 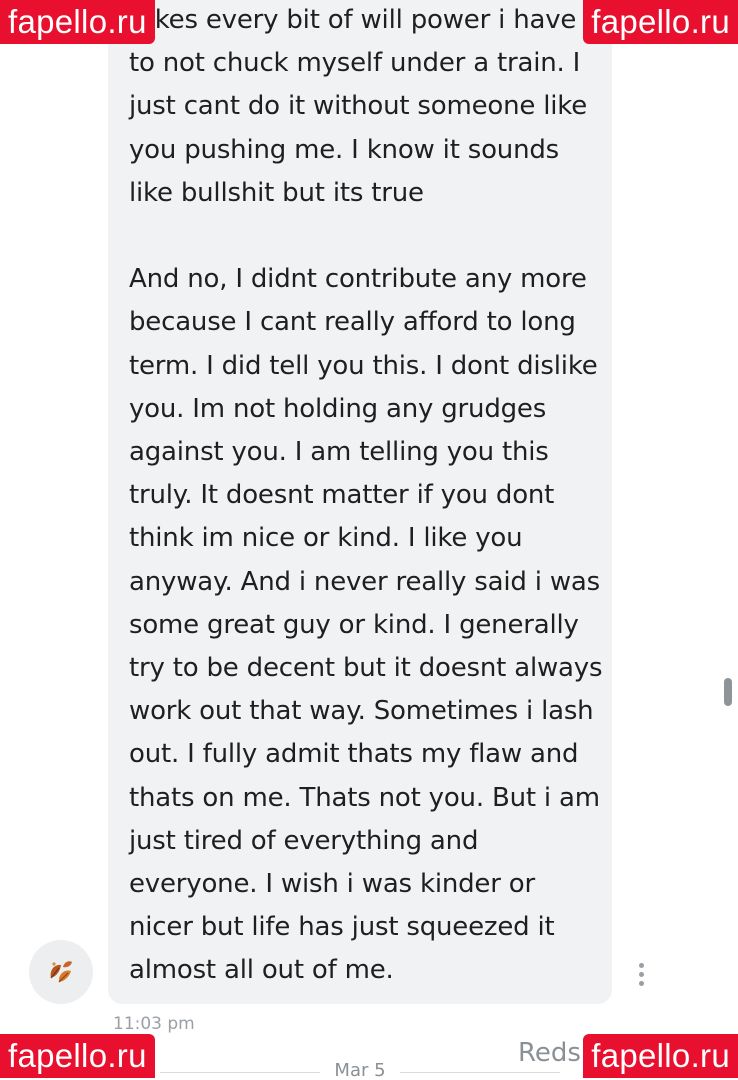 I want to click on message-text-line: And no, I didnt contribute any more, so click(x=358, y=279).